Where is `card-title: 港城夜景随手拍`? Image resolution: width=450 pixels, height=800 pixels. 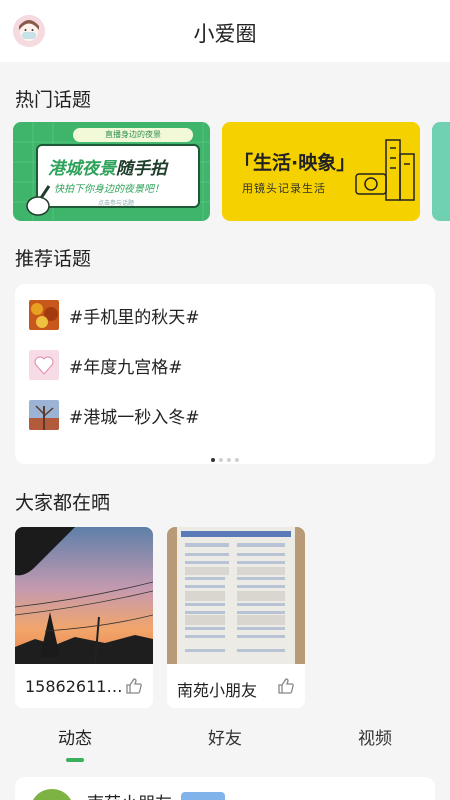
card-title: 港城夜景随手拍 is located at coordinates (107, 166).